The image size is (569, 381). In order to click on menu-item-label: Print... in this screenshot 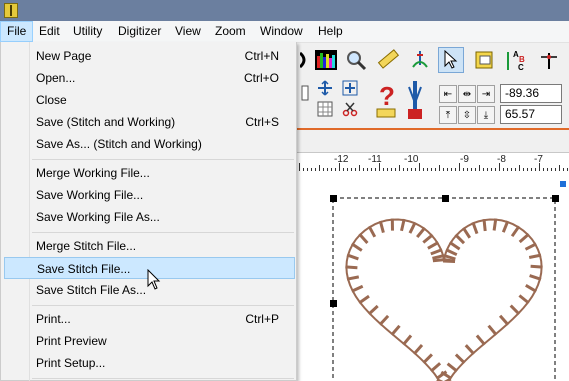, I will do `click(53, 319)`.